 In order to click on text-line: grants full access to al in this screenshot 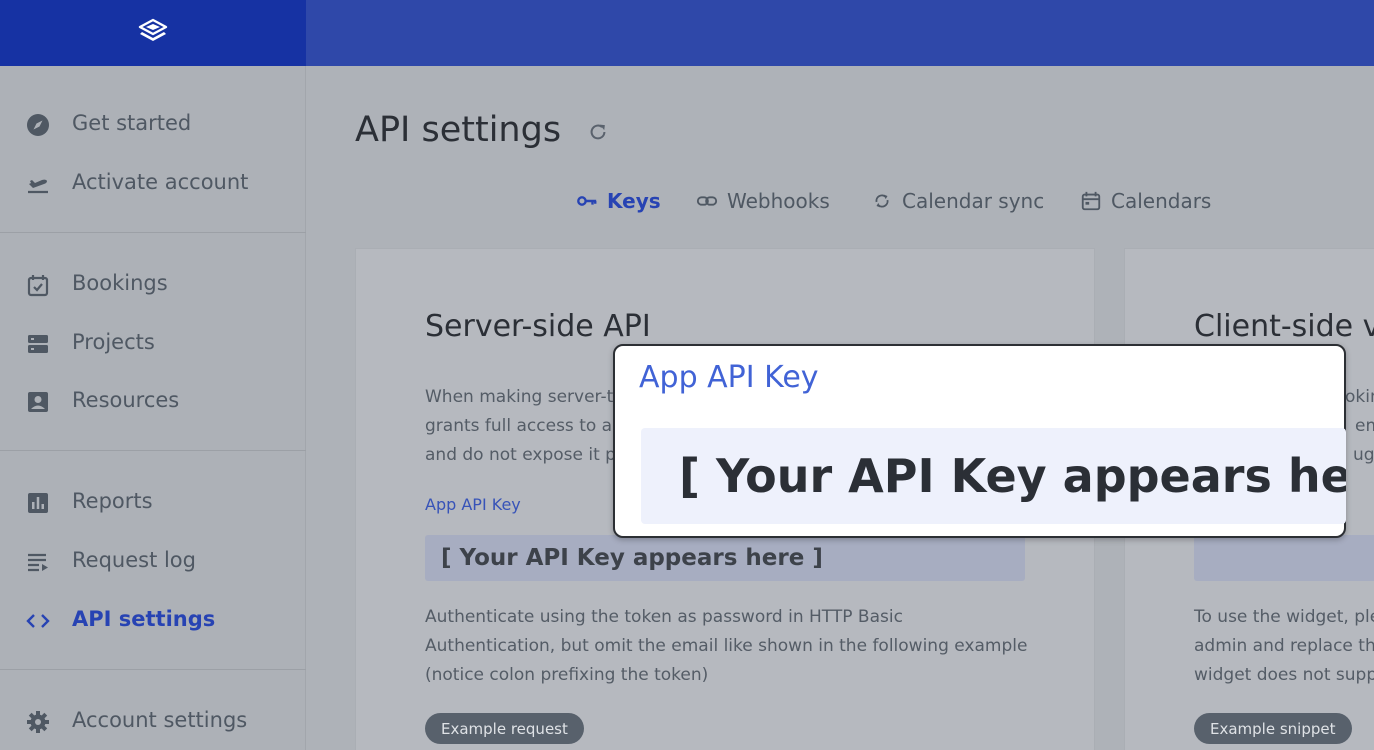, I will do `click(521, 426)`.